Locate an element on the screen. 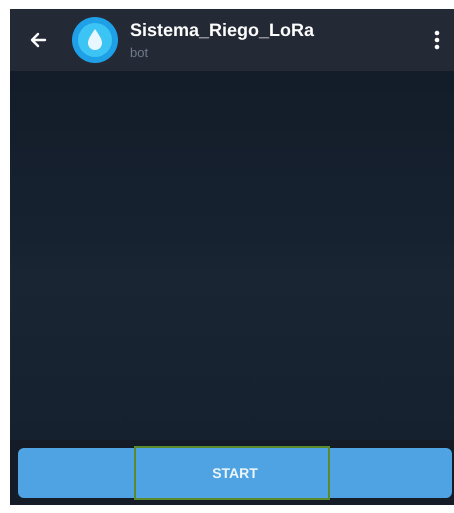 The height and width of the screenshot is (513, 454). water-drop-avatar-icon is located at coordinates (95, 40).